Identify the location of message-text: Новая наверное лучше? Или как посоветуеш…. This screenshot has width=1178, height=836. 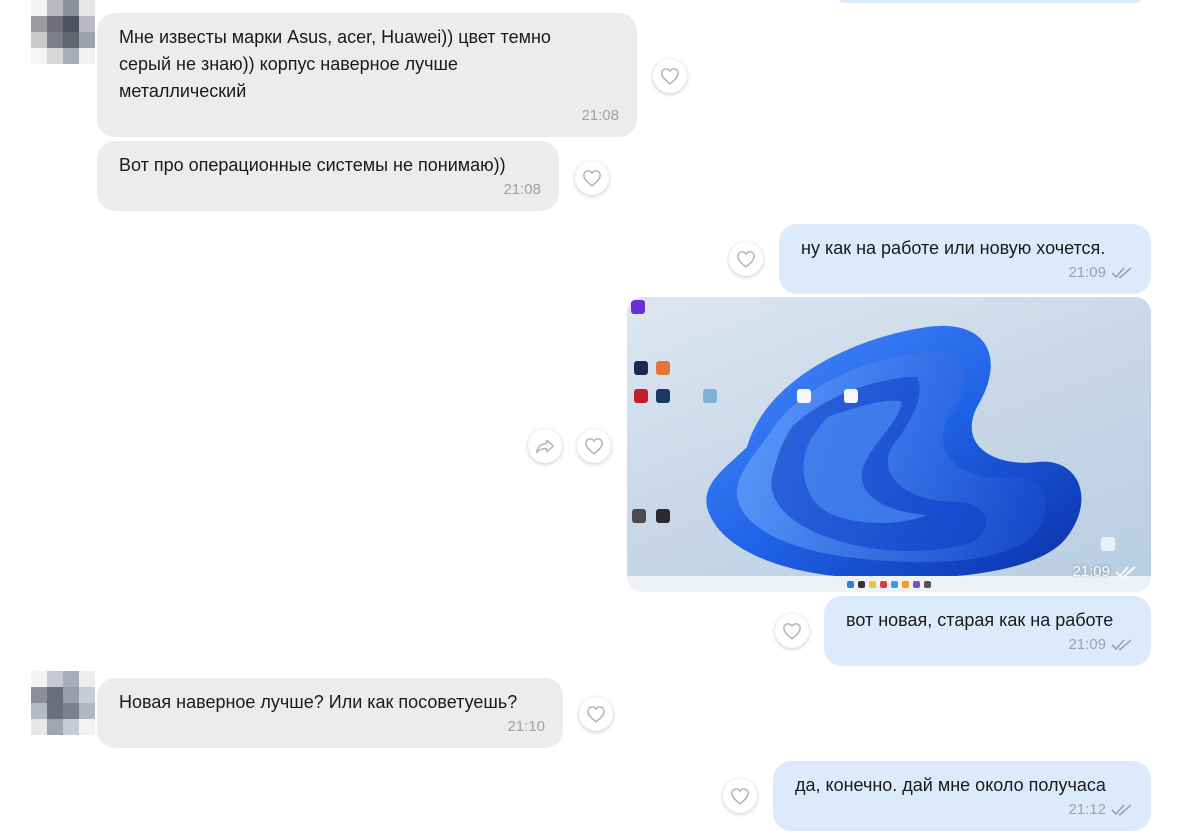
(318, 702).